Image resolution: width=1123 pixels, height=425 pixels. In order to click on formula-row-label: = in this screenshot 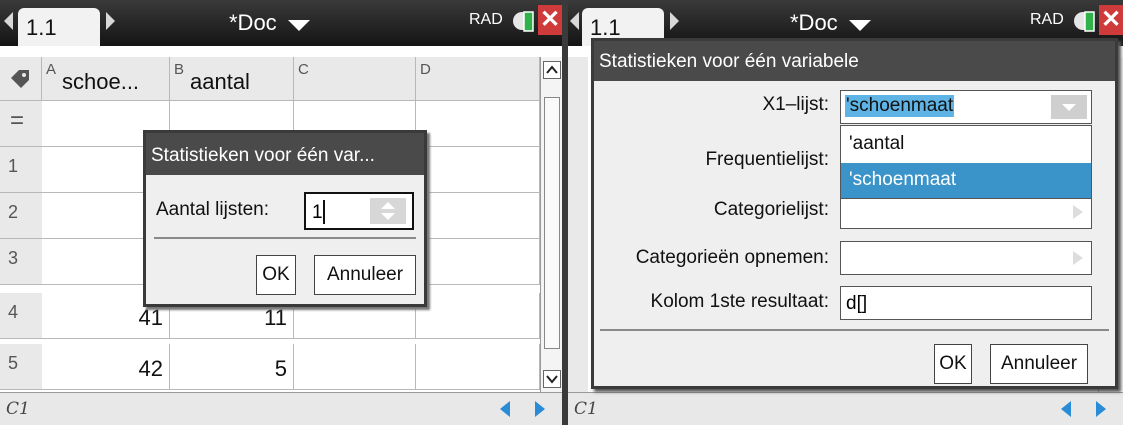, I will do `click(21, 124)`.